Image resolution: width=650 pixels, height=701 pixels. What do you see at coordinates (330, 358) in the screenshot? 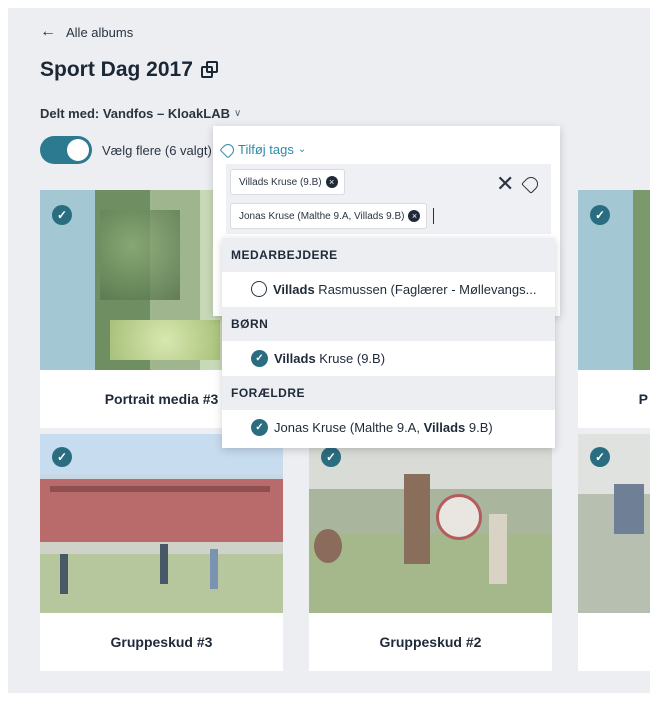
I see `suggestion-label: Villads Kruse (9.B)` at bounding box center [330, 358].